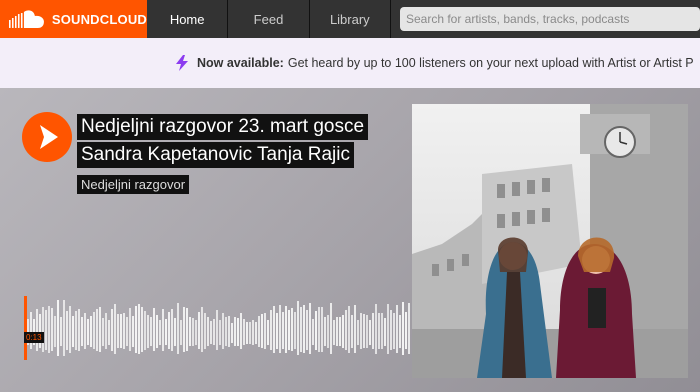 Image resolution: width=700 pixels, height=392 pixels. Describe the element at coordinates (549, 19) in the screenshot. I see `search-input` at that location.